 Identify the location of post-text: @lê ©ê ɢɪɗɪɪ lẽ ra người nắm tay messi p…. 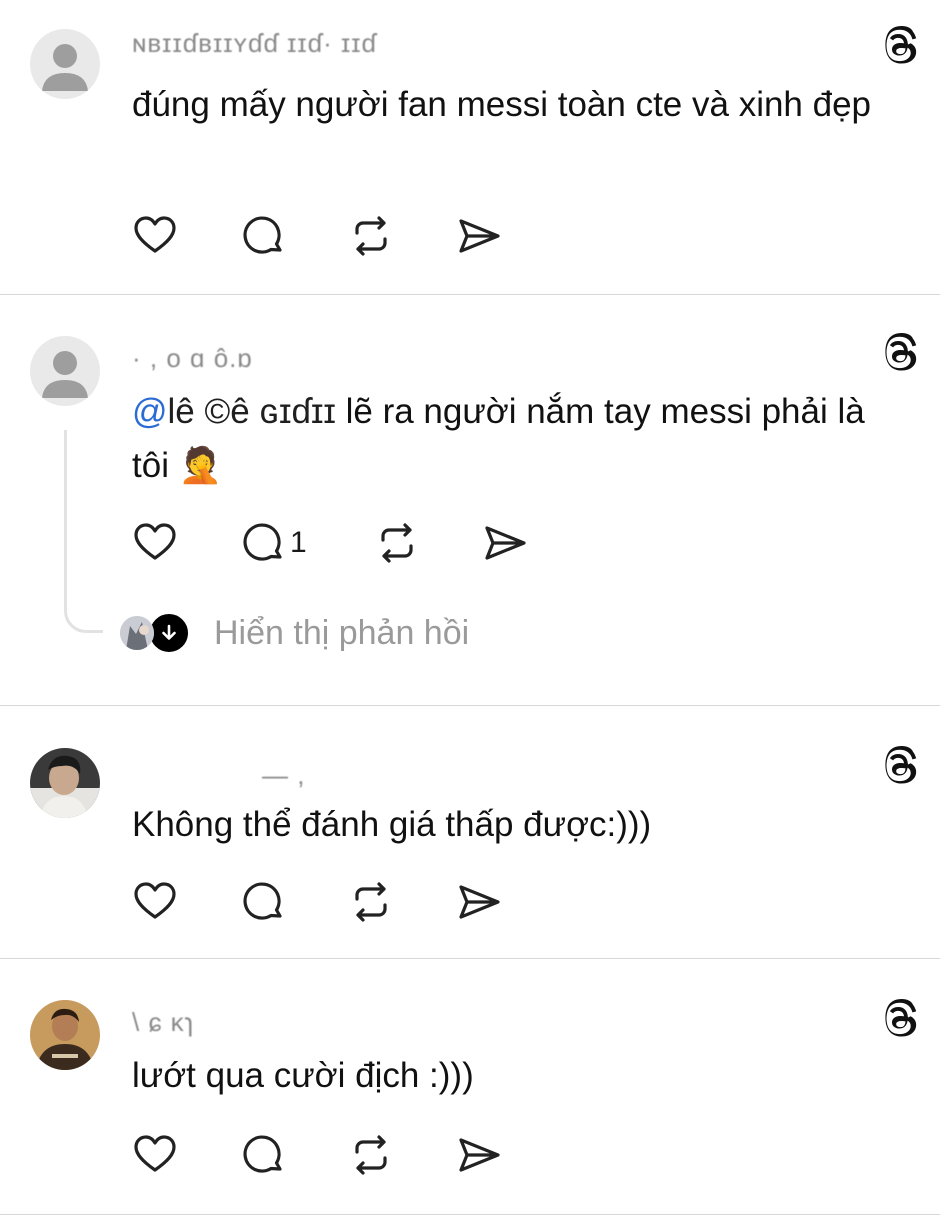
(517, 439).